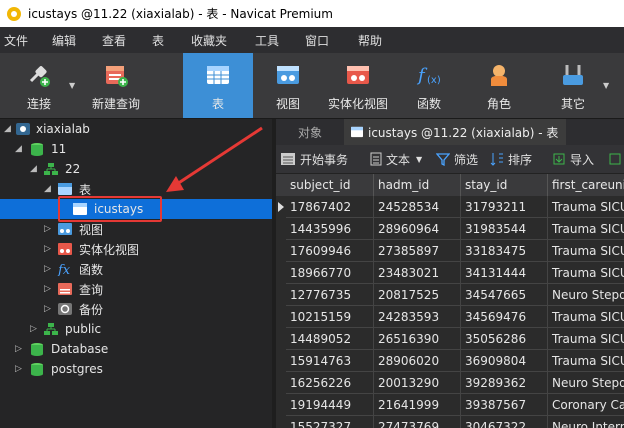 Image resolution: width=624 pixels, height=428 pixels. I want to click on table-row: 14435996 28960964 31983544 Trauma SICU, so click(450, 229).